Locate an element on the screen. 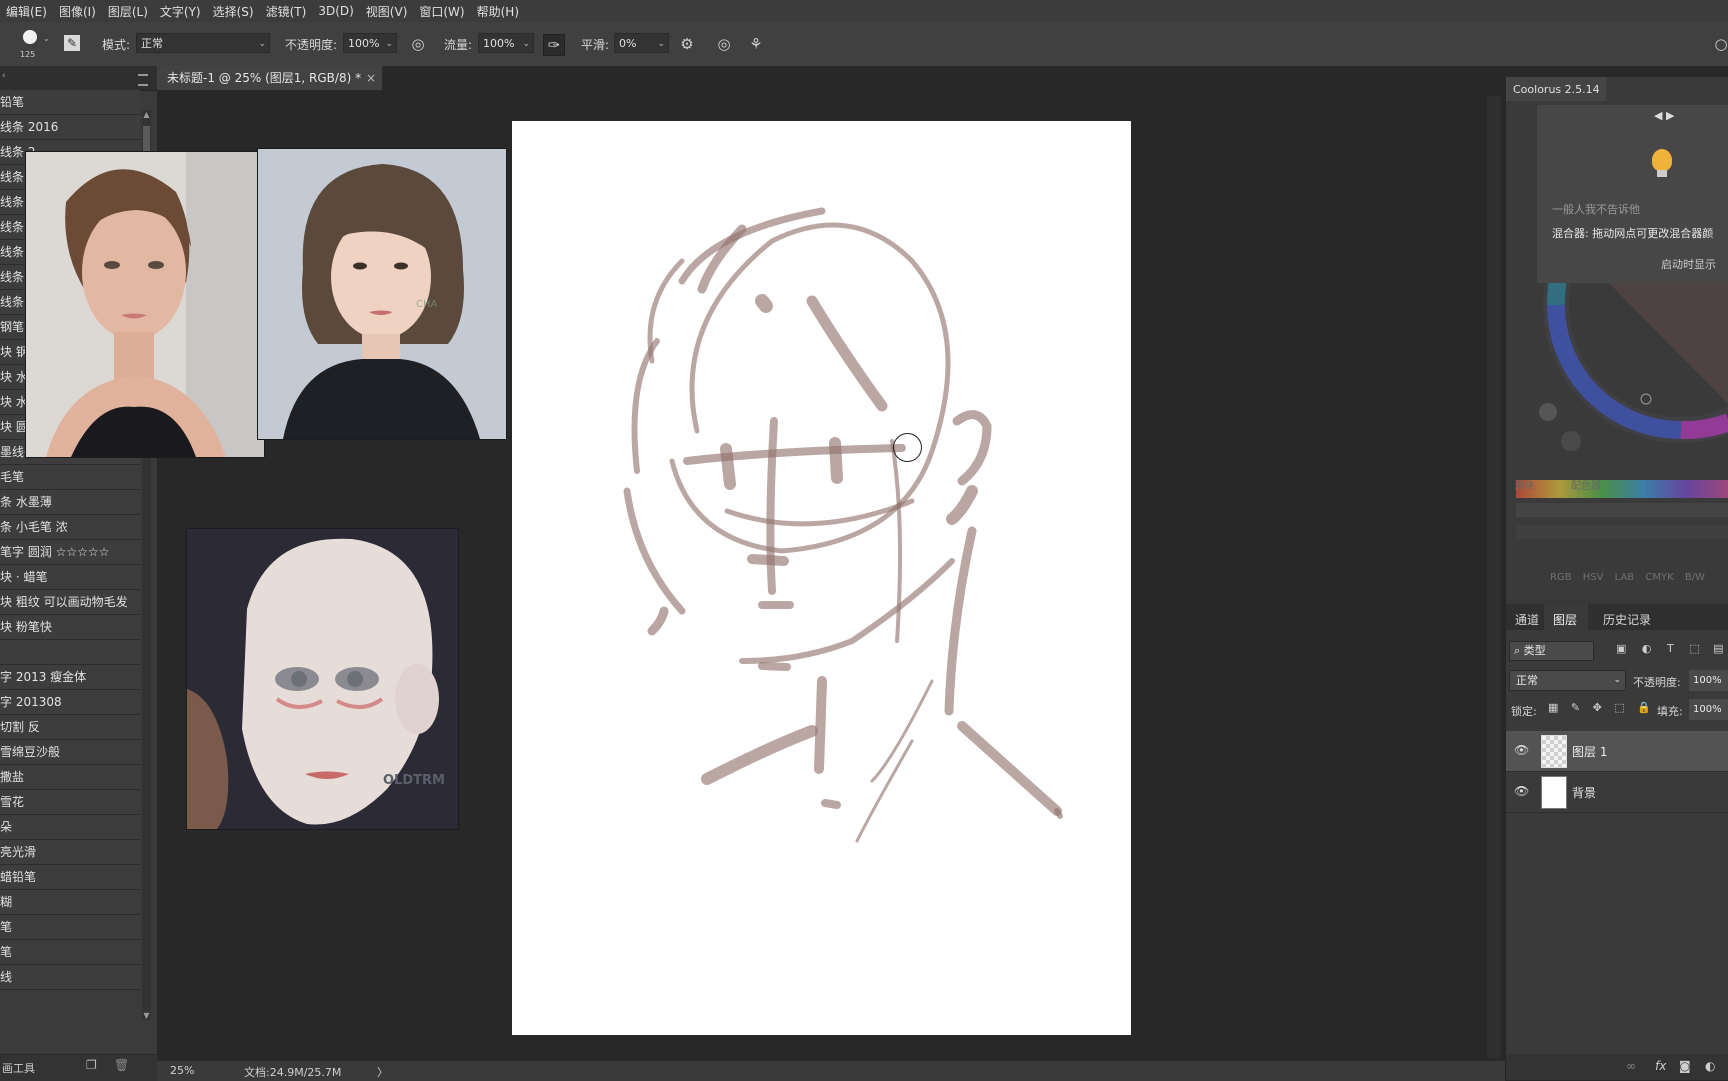 The height and width of the screenshot is (1081, 1728). new-preset-icon: ❐ is located at coordinates (91, 1065).